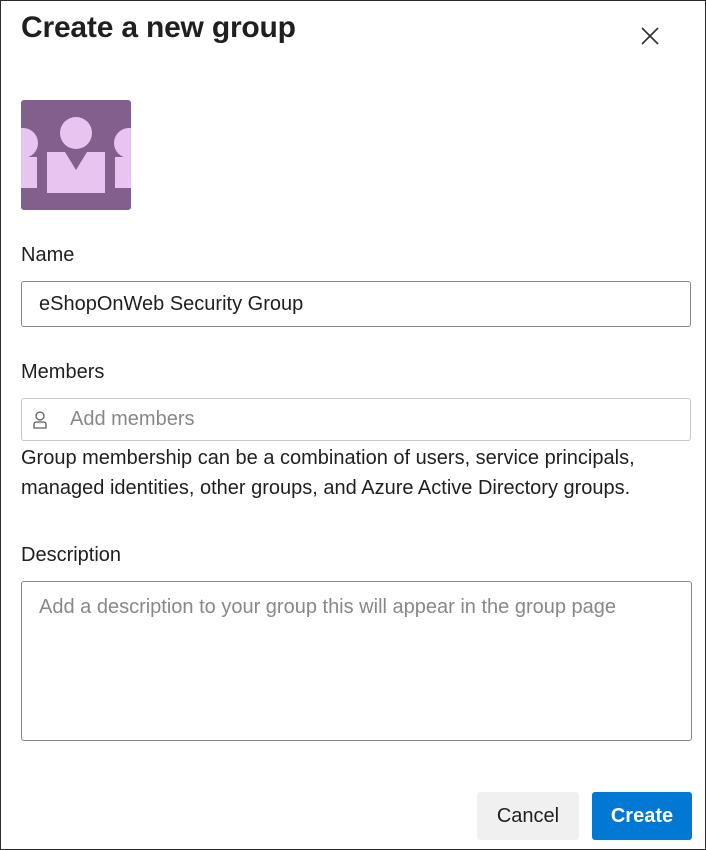 This screenshot has width=706, height=850. What do you see at coordinates (642, 816) in the screenshot?
I see `create-button: Create` at bounding box center [642, 816].